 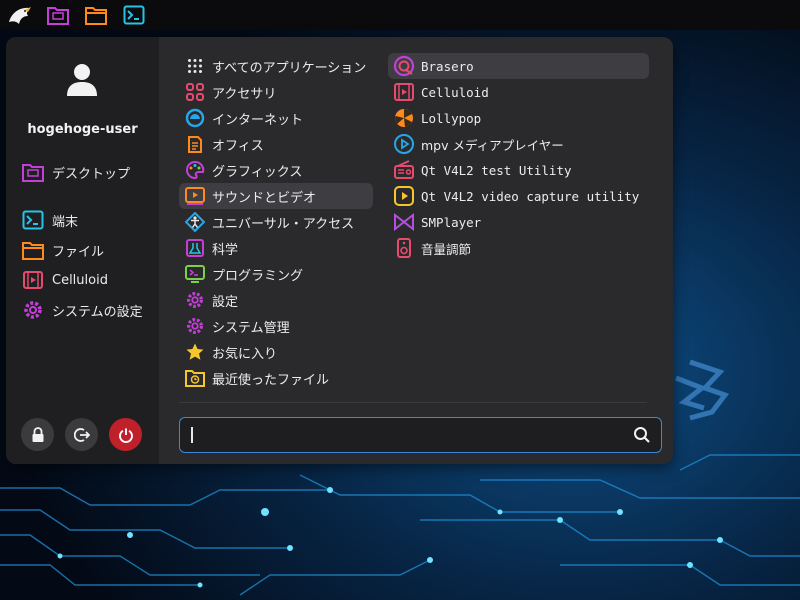 What do you see at coordinates (195, 196) in the screenshot?
I see `multimedia-icon` at bounding box center [195, 196].